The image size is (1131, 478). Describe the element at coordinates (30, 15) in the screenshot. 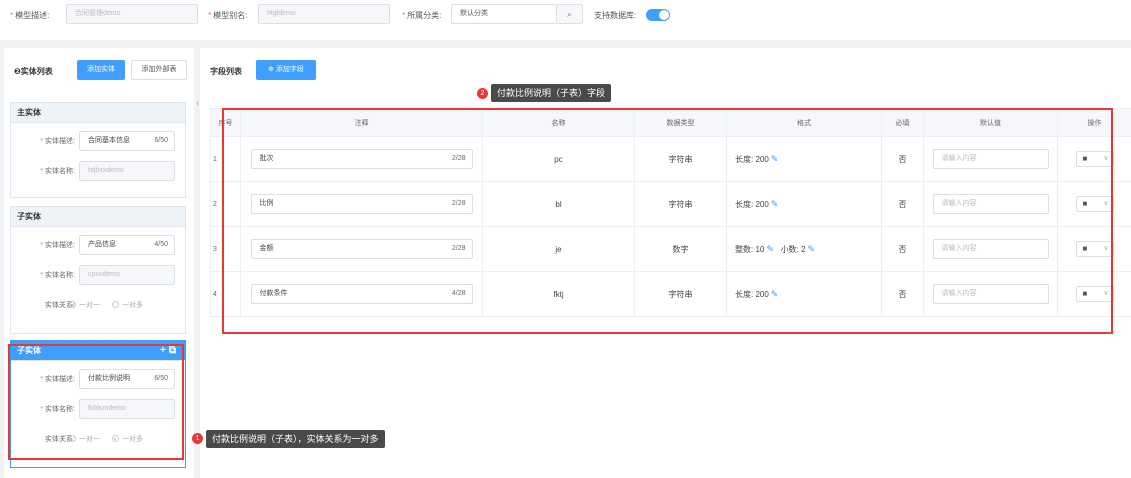

I see `model-desc-label: * 模型描述:` at that location.